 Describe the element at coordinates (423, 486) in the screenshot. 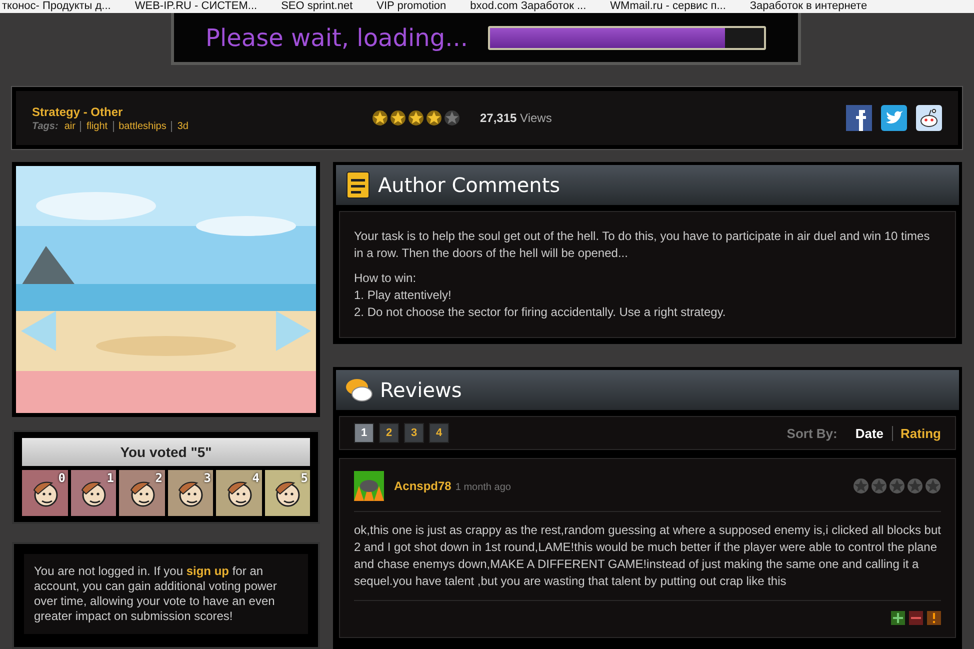

I see `review-author: Acnspd78` at that location.